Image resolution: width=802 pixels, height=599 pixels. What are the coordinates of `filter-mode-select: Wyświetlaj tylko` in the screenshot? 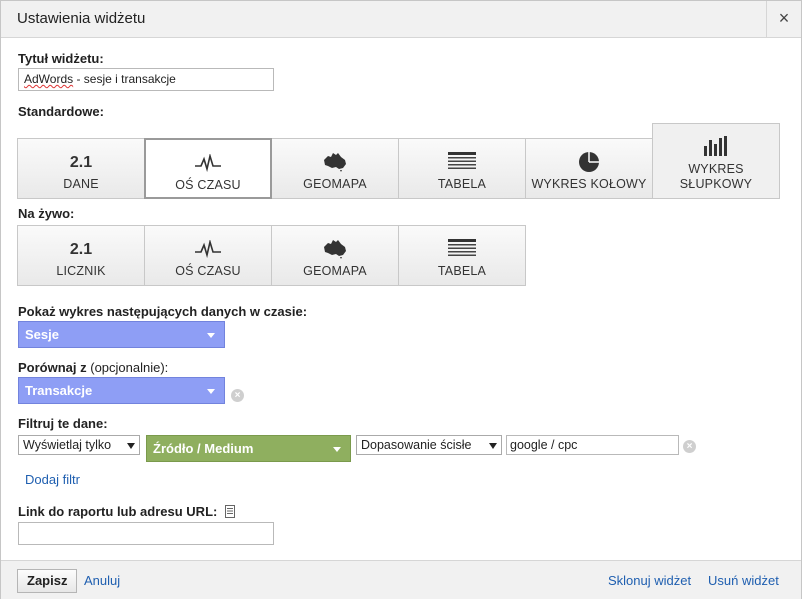 It's located at (79, 445).